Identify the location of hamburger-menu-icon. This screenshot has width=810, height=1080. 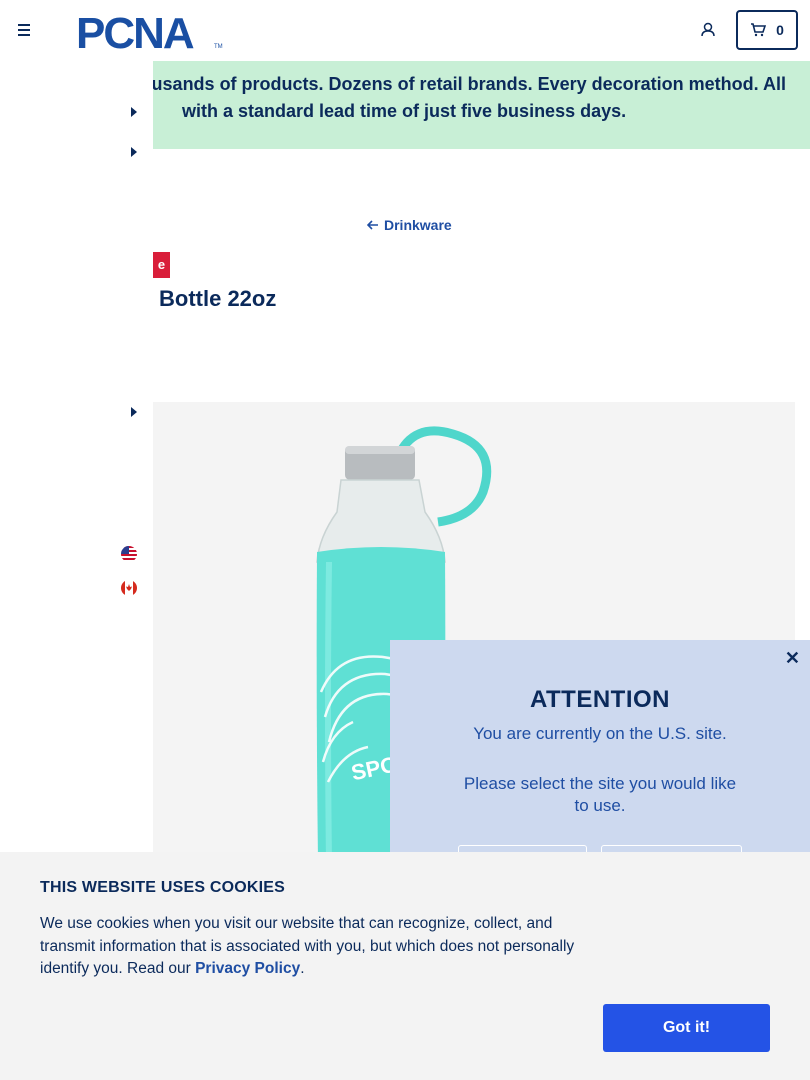
(28, 30).